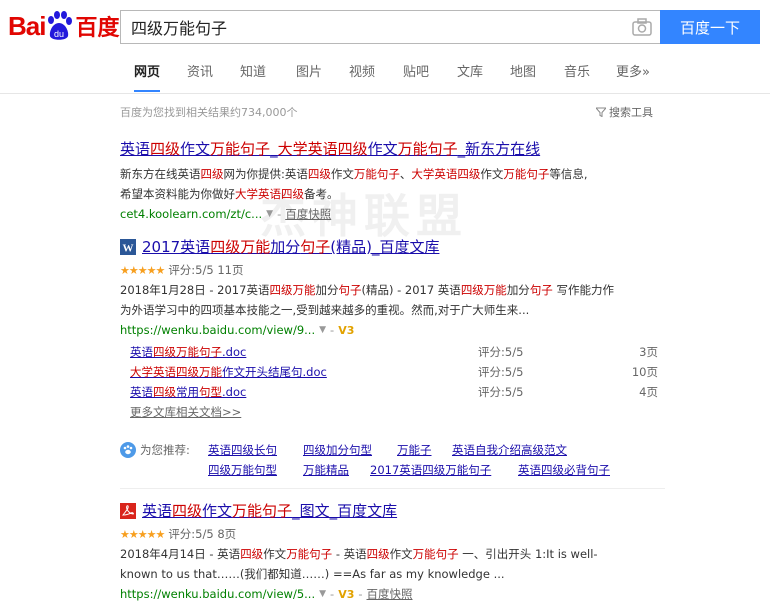  I want to click on recommend-item: 四级加分句型, so click(337, 450).